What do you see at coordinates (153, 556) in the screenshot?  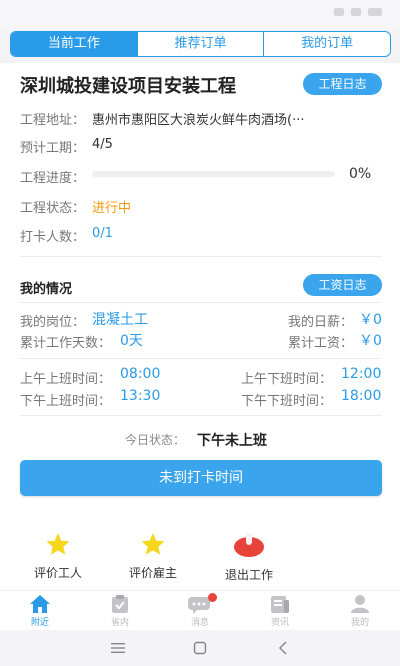 I see `rate-employer-action: 评价雇主` at bounding box center [153, 556].